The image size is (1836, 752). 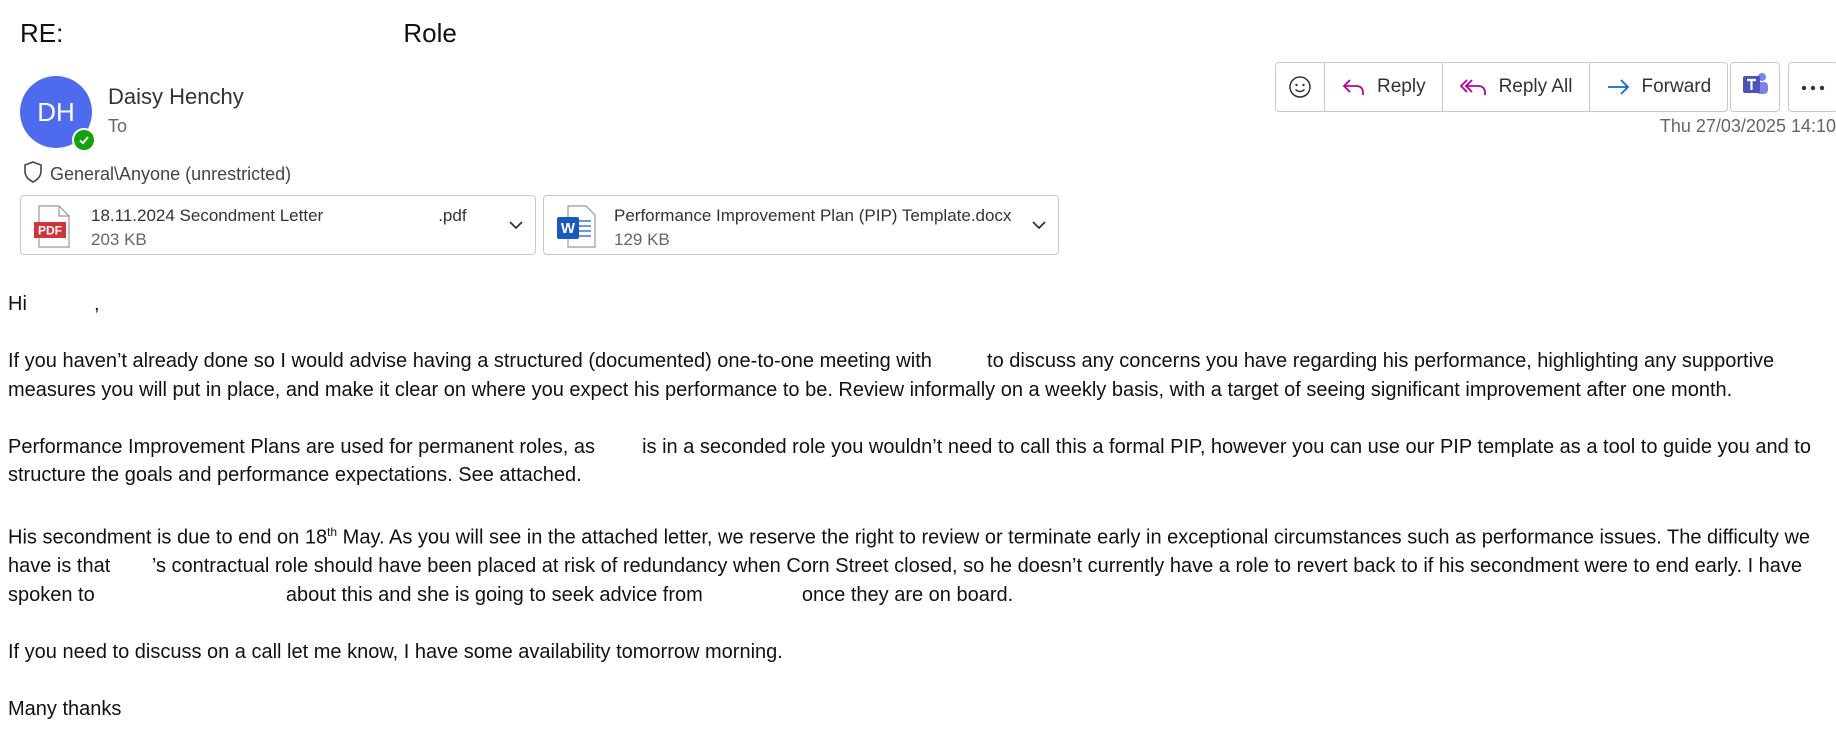 I want to click on teams-chat-button, so click(x=1755, y=87).